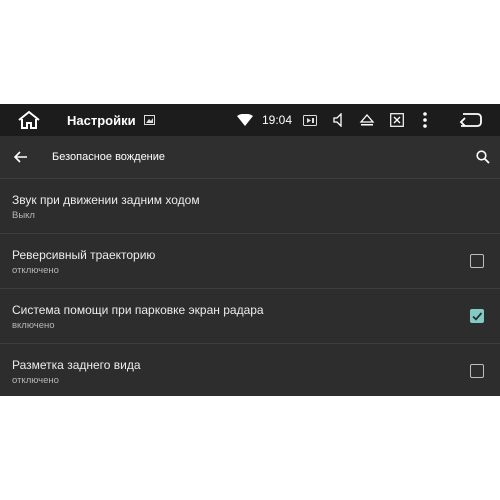 Image resolution: width=500 pixels, height=500 pixels. What do you see at coordinates (109, 157) in the screenshot?
I see `page-title: Безопасное вождение` at bounding box center [109, 157].